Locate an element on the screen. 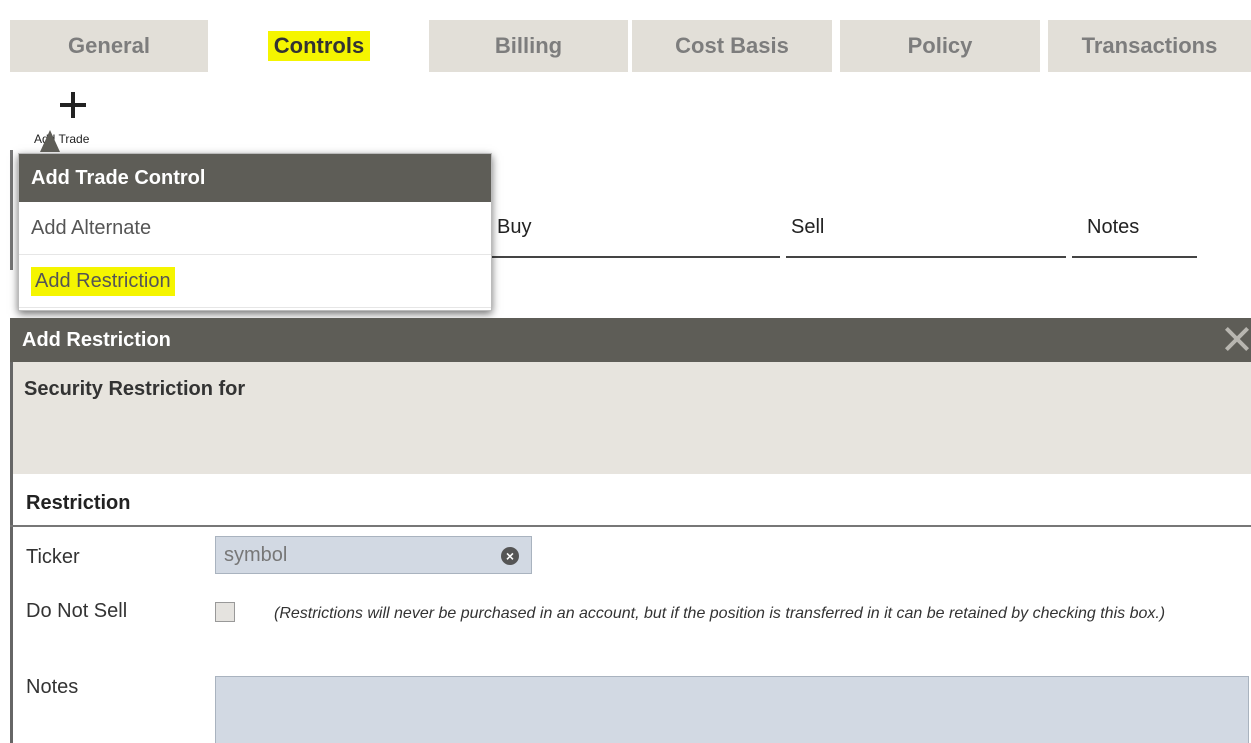  tab-cost-basis: Cost Basis is located at coordinates (732, 46).